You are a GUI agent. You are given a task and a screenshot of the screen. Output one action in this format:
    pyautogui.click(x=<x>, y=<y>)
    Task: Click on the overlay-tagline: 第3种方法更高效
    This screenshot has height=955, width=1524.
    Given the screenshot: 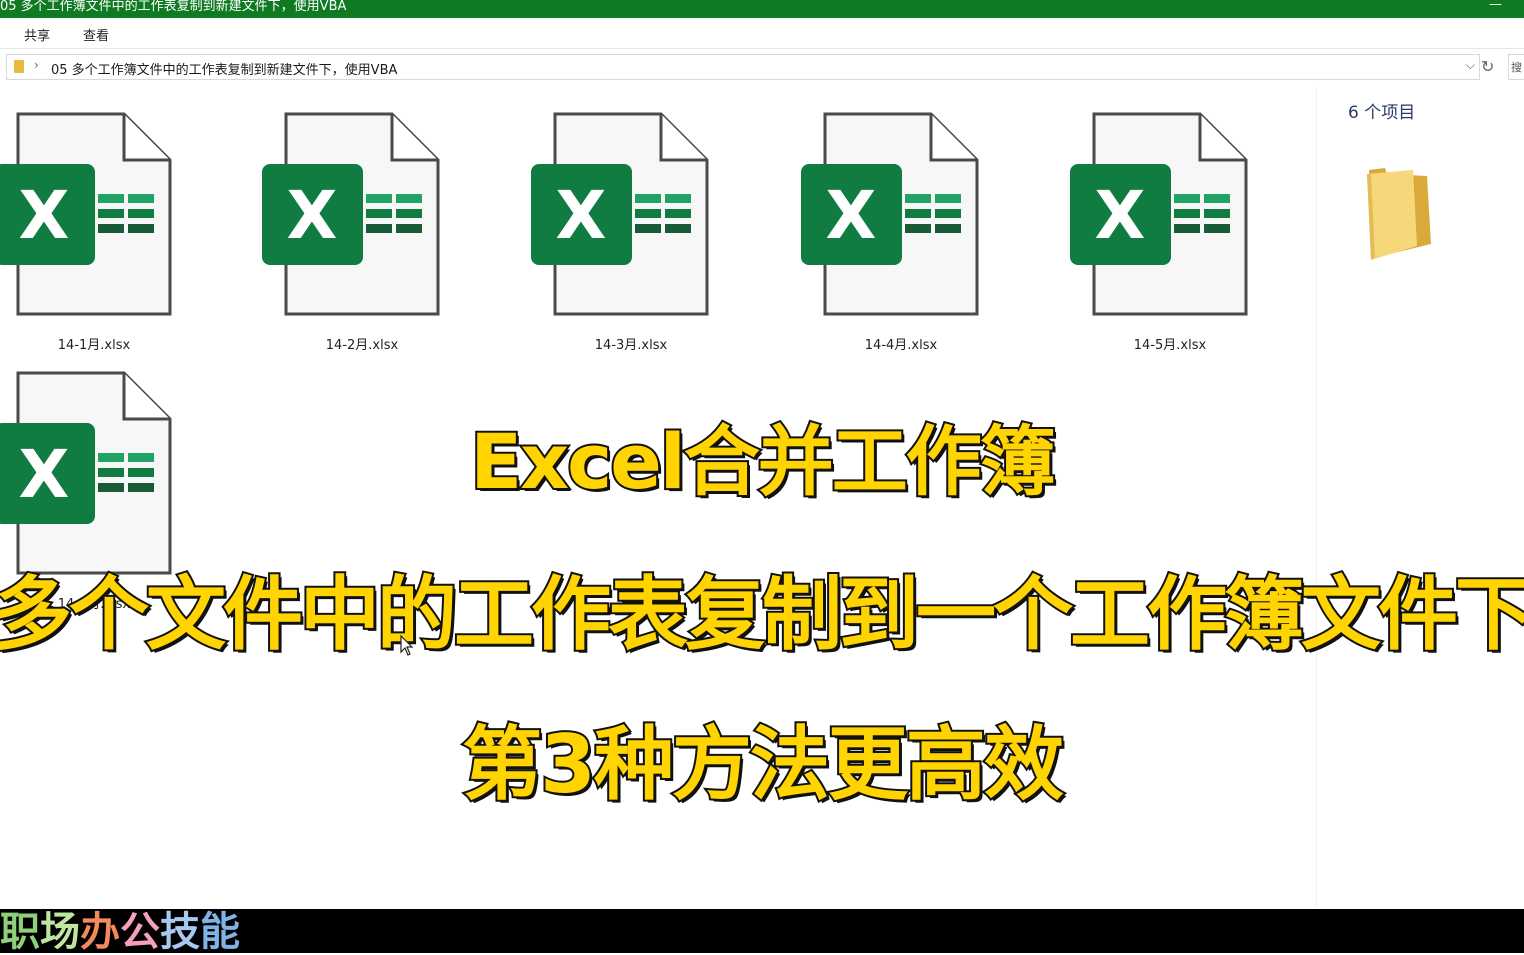 What is the action you would take?
    pyautogui.click(x=763, y=764)
    